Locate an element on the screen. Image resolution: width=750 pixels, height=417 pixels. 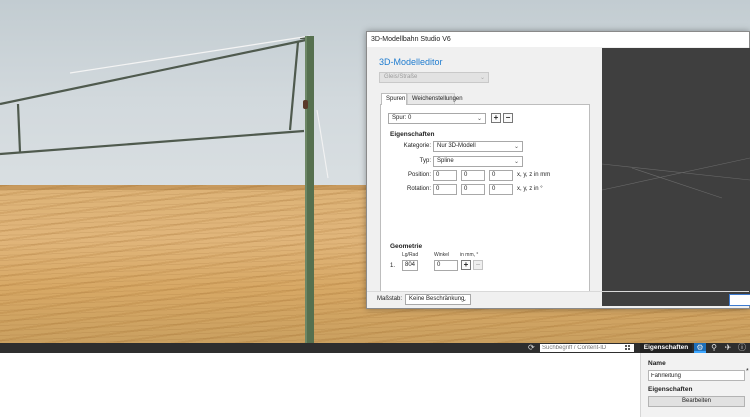
geo-angle-input: 0 is located at coordinates (446, 265).